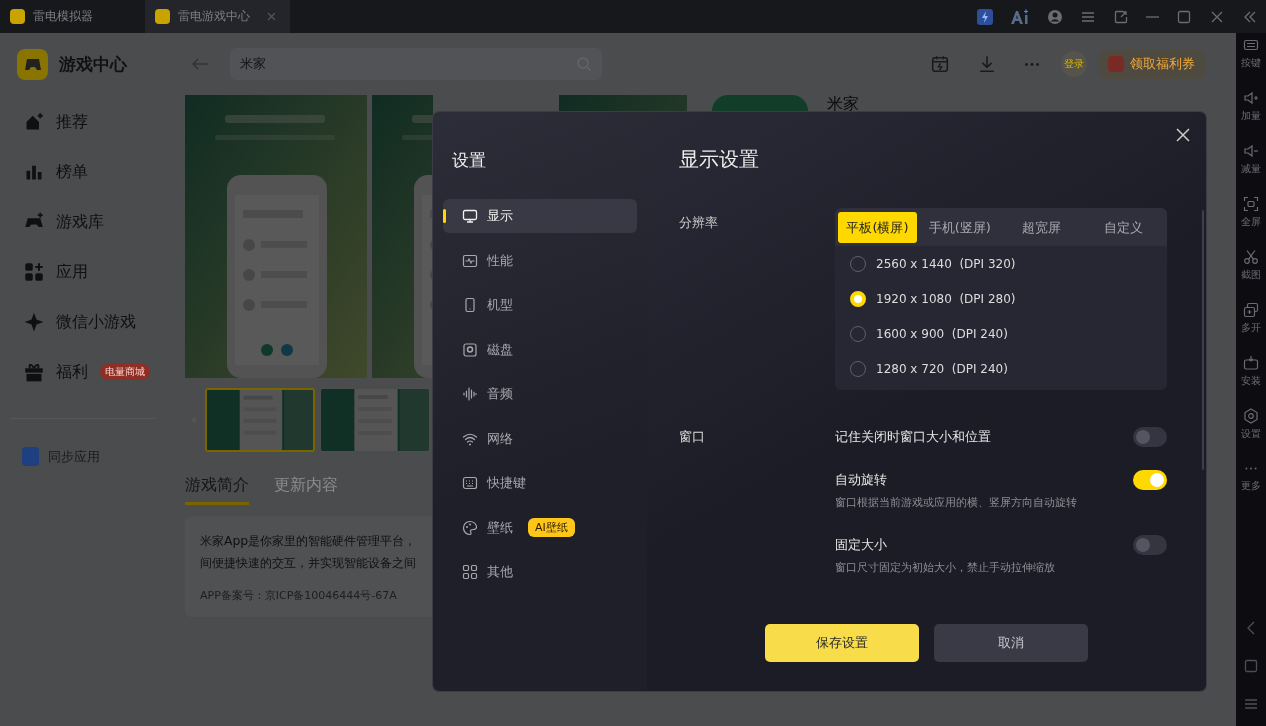 The height and width of the screenshot is (726, 1266). What do you see at coordinates (987, 64) in the screenshot?
I see `download-icon` at bounding box center [987, 64].